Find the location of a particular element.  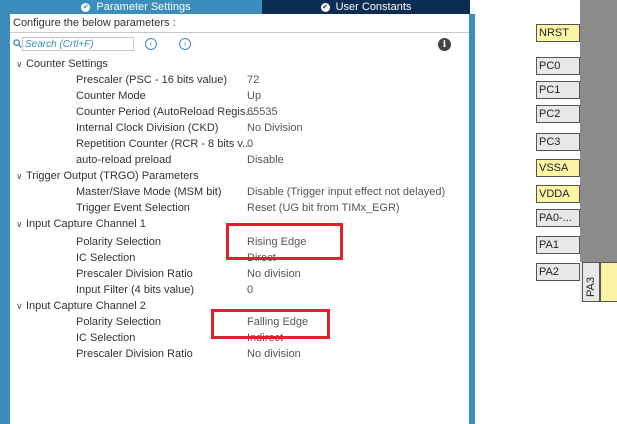

param-value: 72 is located at coordinates (253, 80).